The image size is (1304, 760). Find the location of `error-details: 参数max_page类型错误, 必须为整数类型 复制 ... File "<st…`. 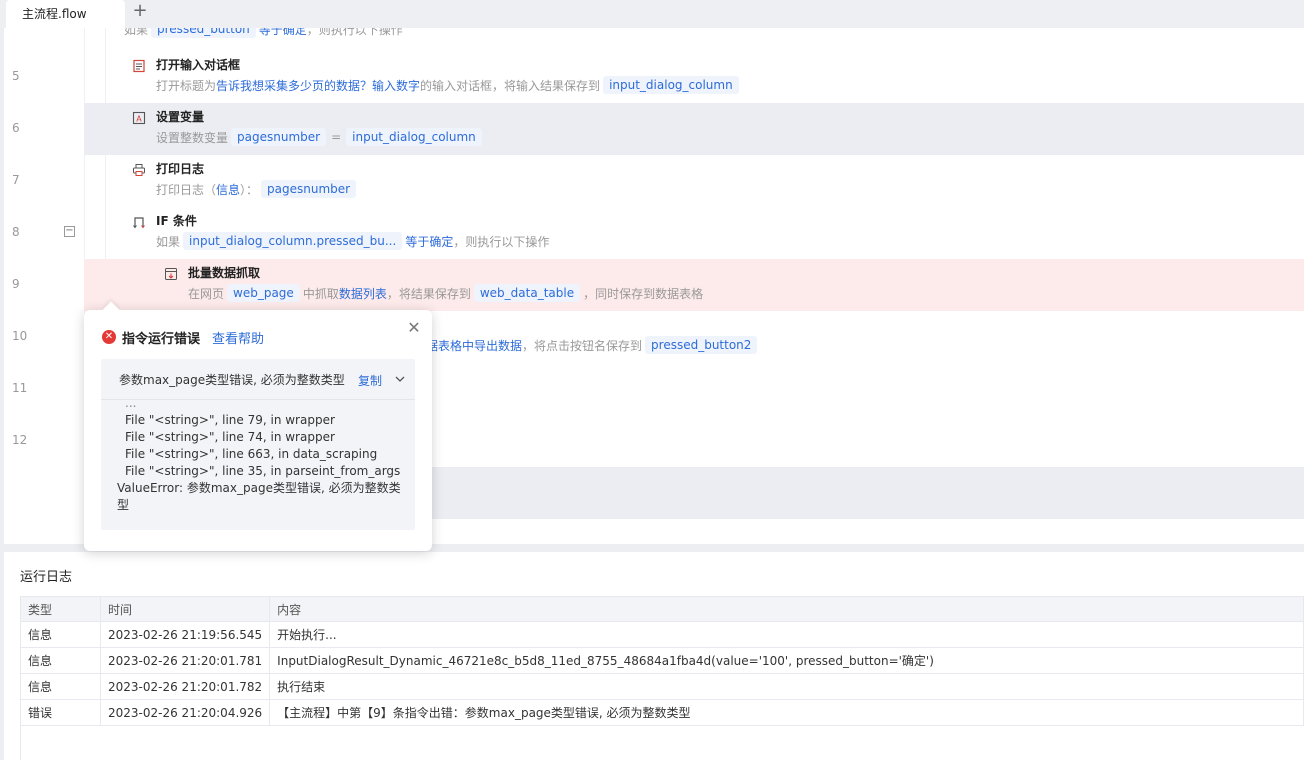

error-details: 参数max_page类型错误, 必须为整数类型 复制 ... File "<st… is located at coordinates (258, 444).